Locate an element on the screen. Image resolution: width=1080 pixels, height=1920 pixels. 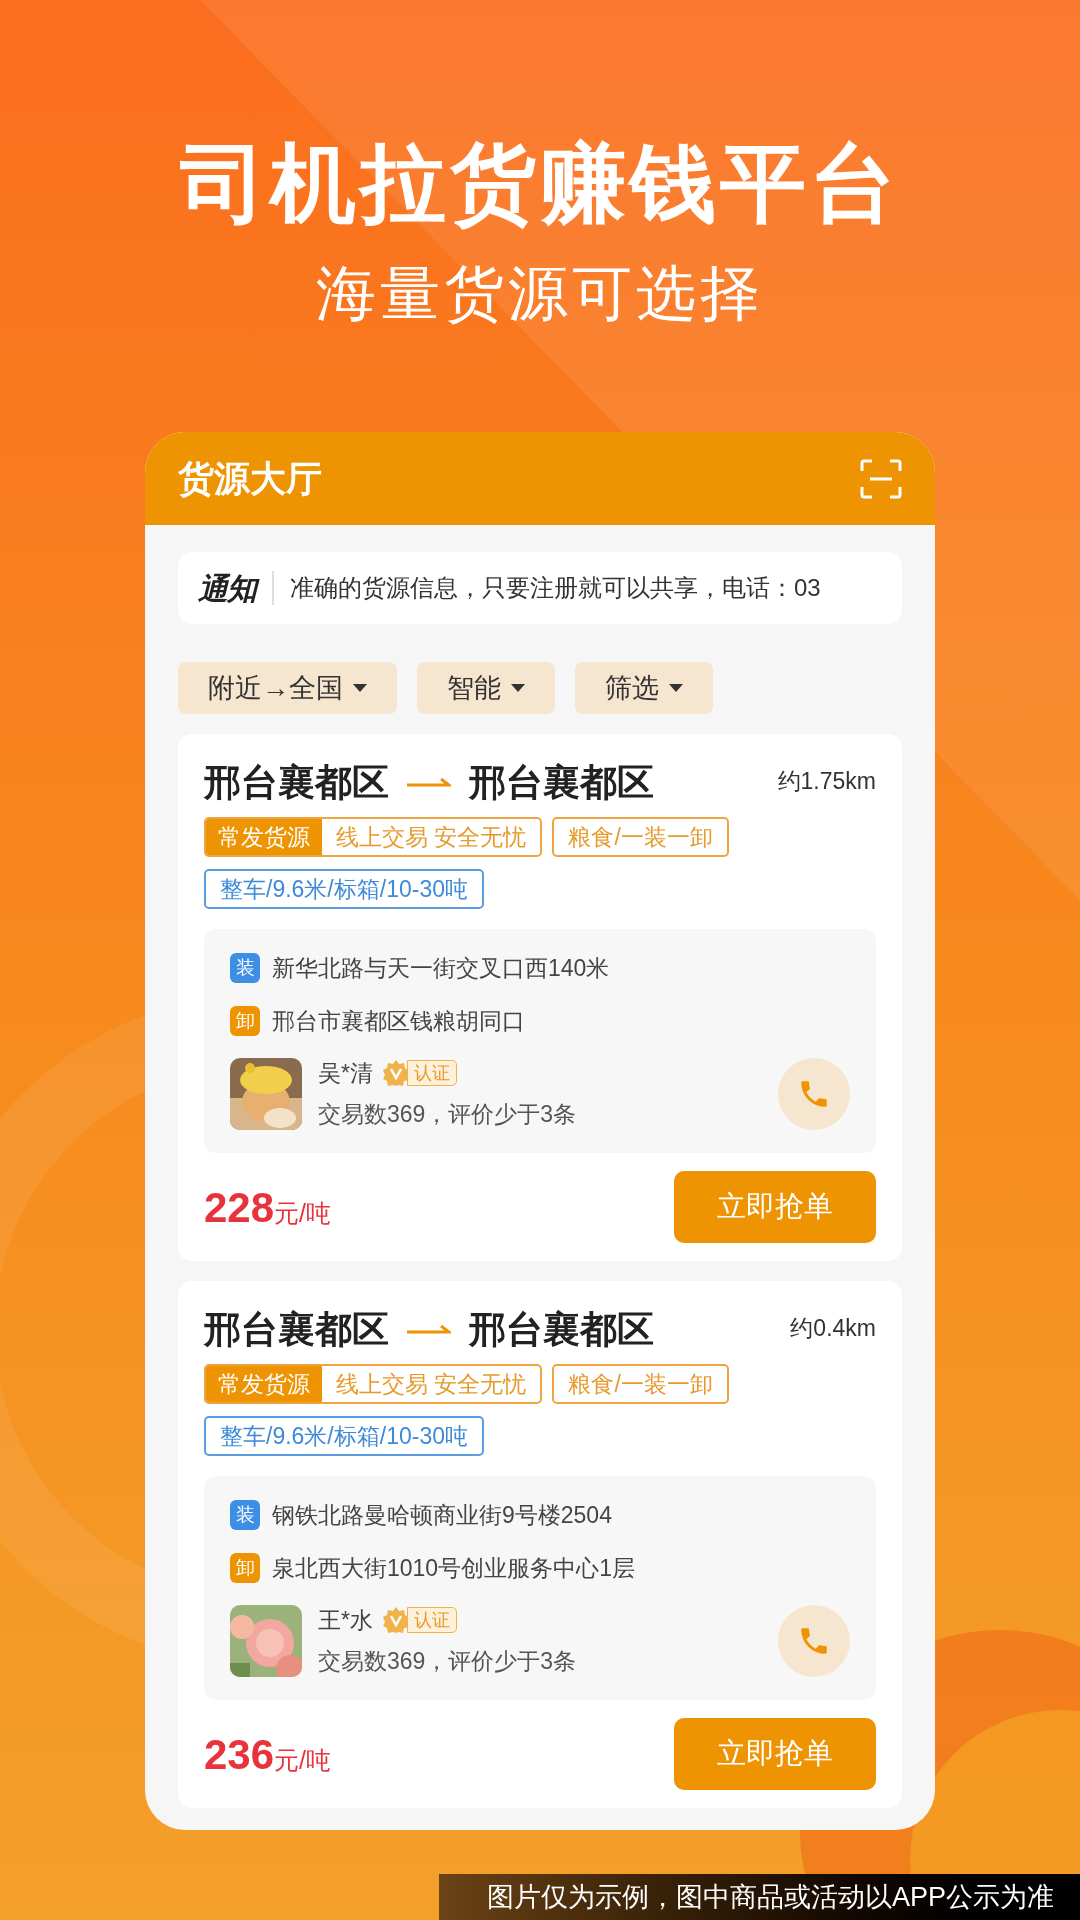
loading-address: 钢铁北路曼哈顿商业街9号楼2504 is located at coordinates (442, 1515).